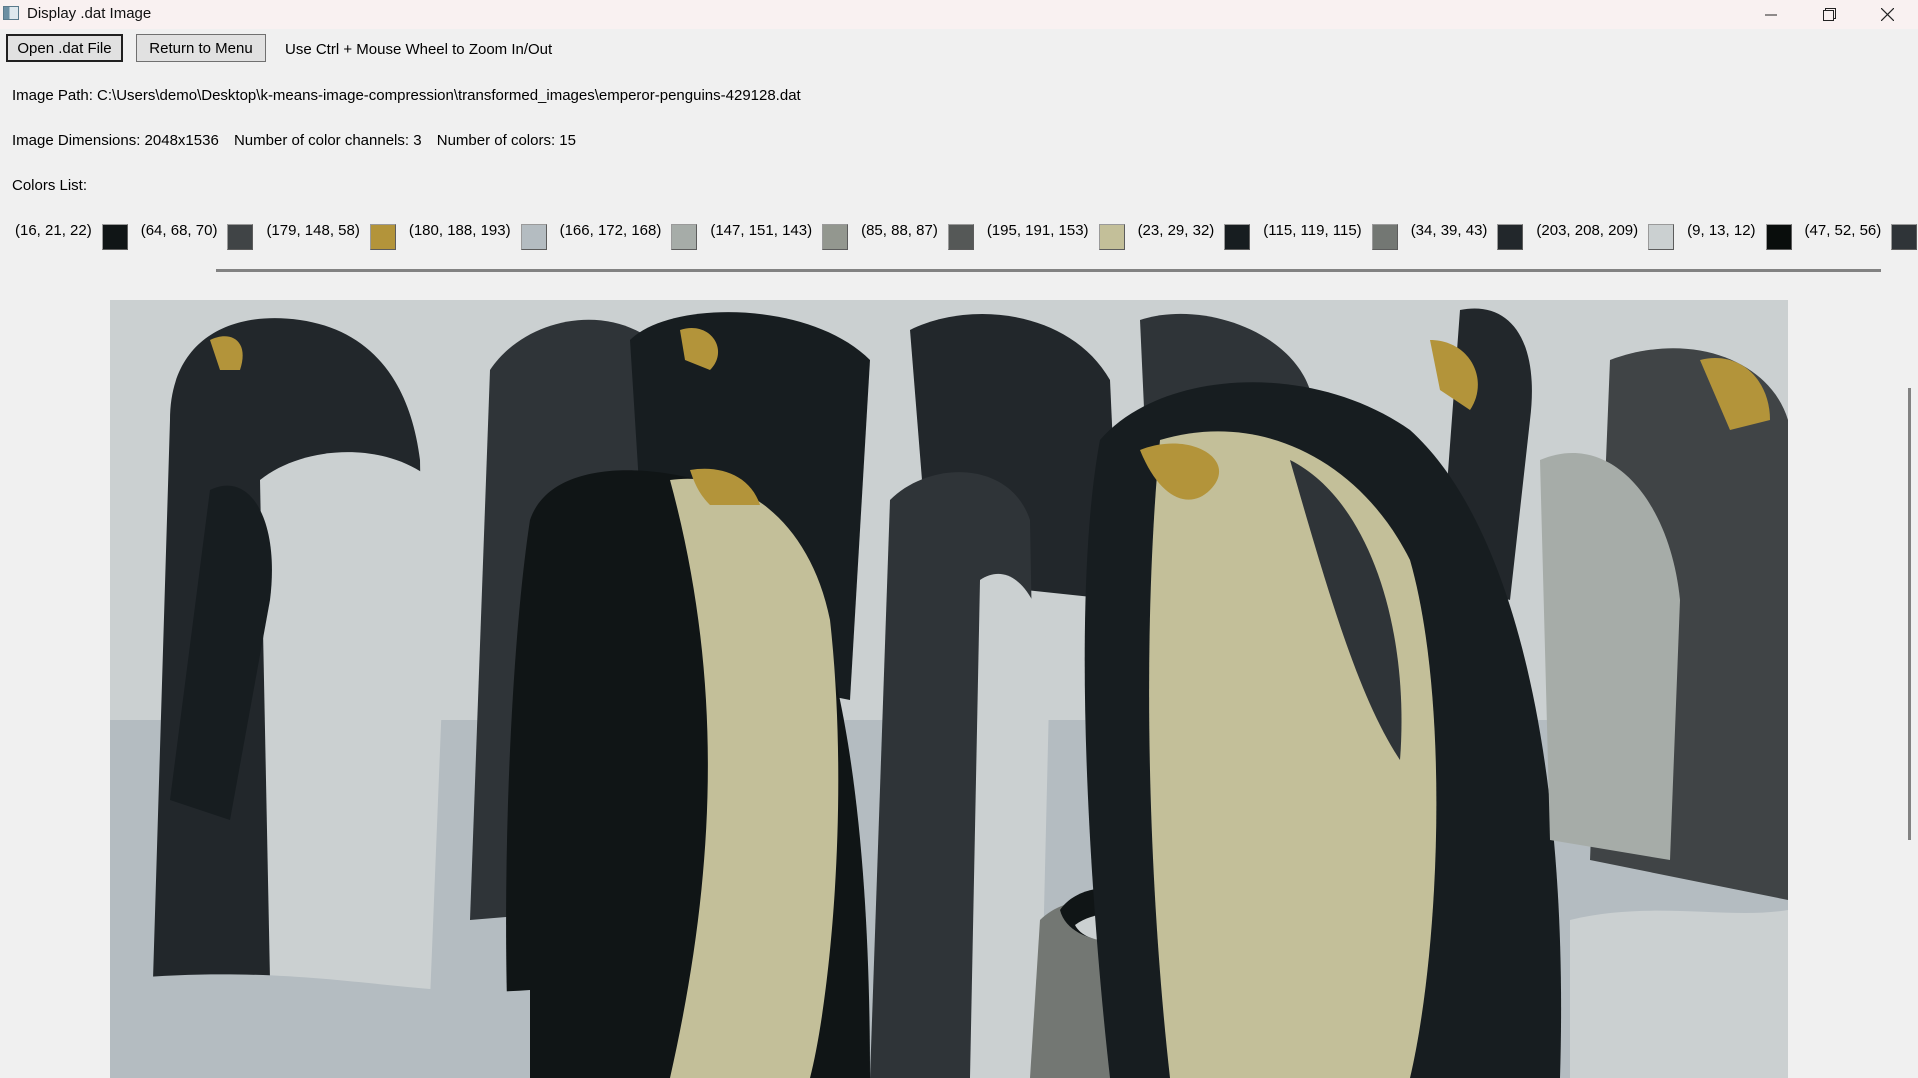  I want to click on color-value-label: (34, 39, 43), so click(1449, 230).